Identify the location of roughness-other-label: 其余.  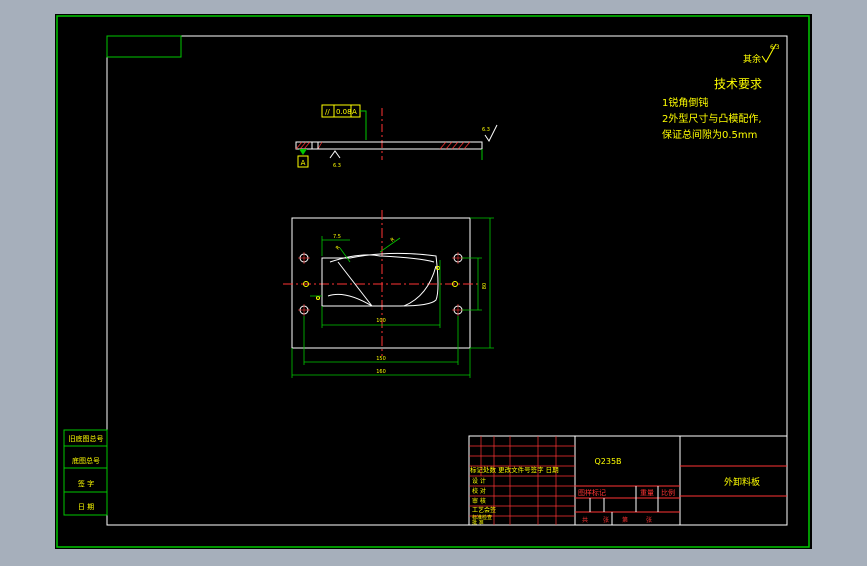
(752, 59).